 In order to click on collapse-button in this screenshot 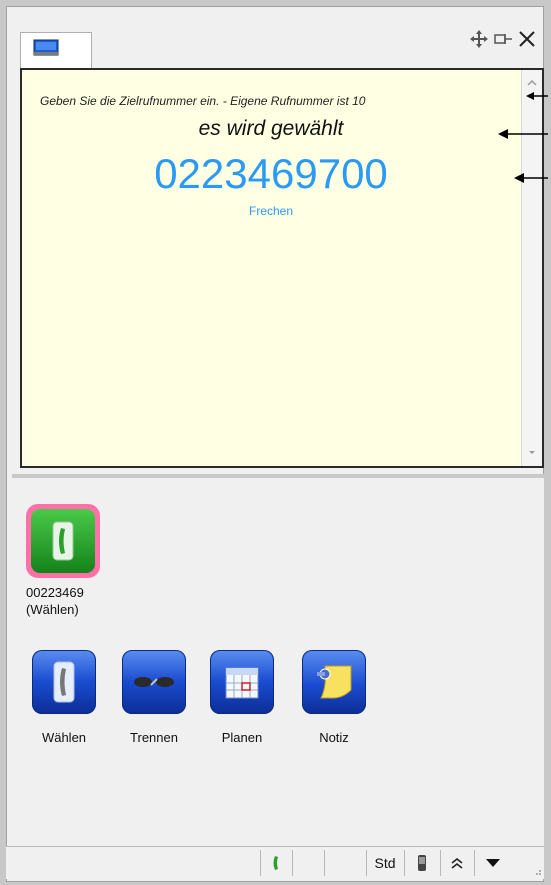, I will do `click(457, 863)`.